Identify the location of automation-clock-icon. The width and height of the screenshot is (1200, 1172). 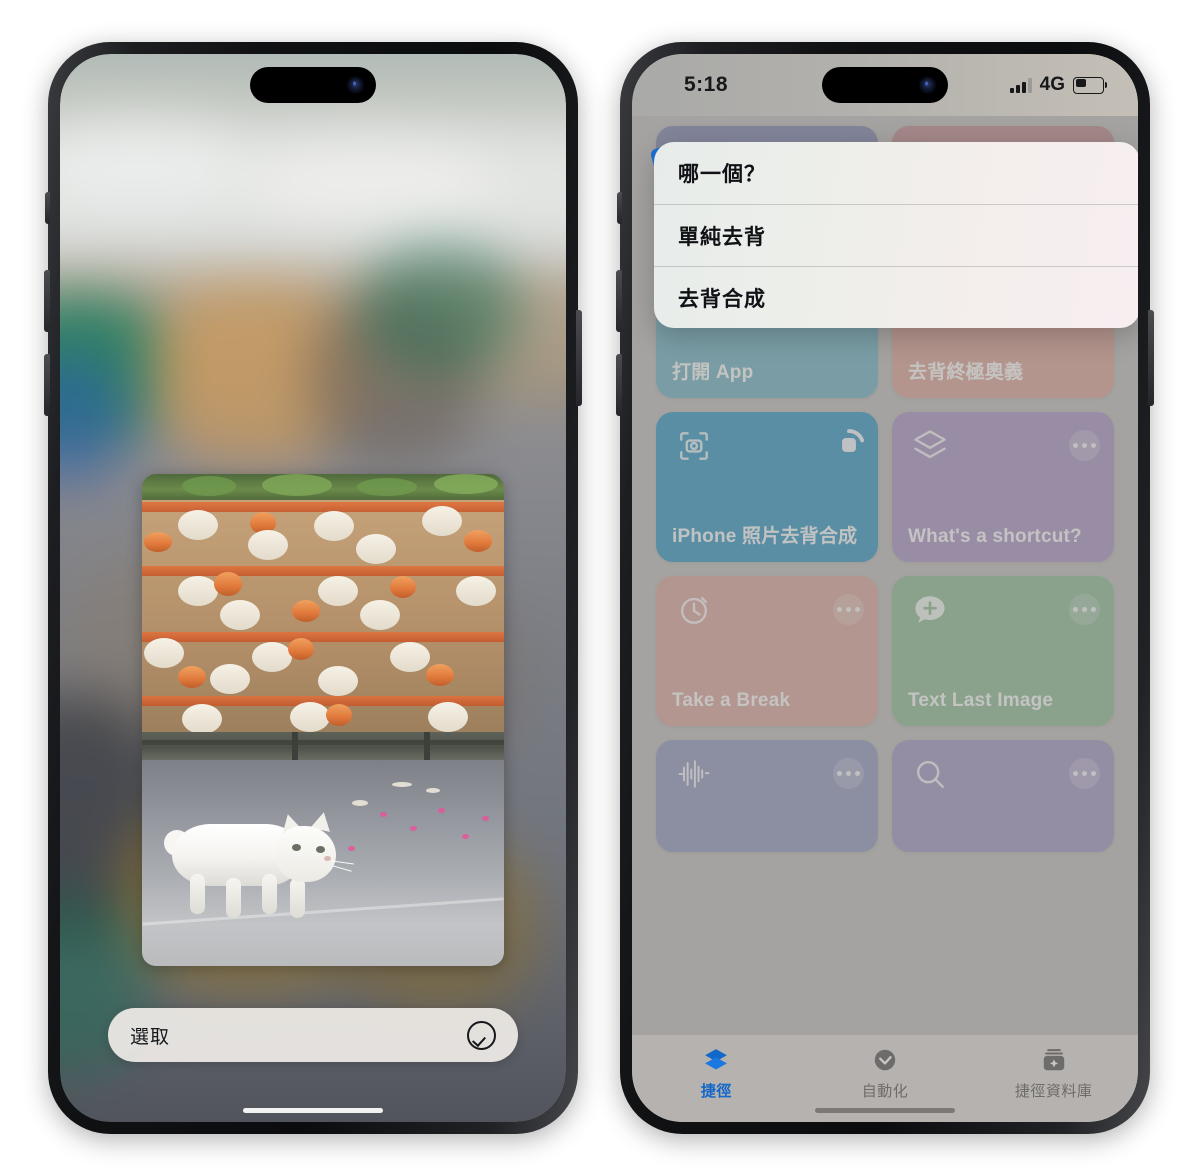
(885, 1060).